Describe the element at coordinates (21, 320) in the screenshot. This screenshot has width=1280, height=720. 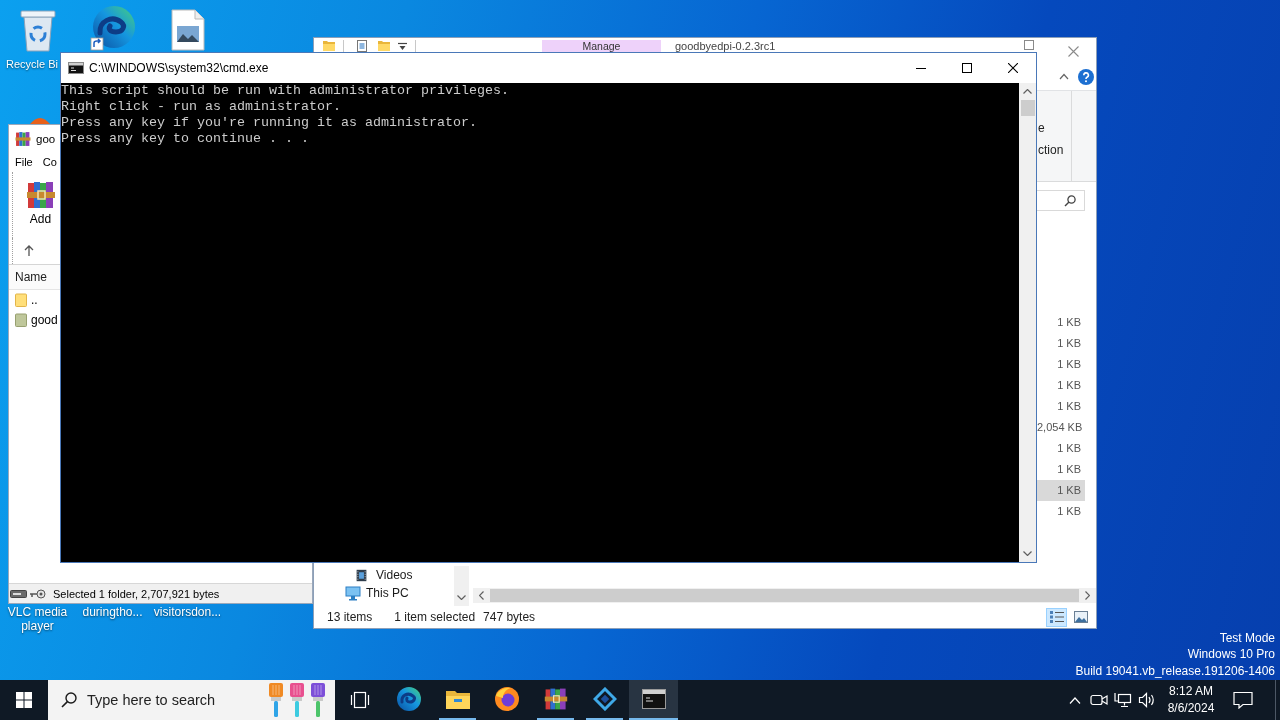
I see `archive-file-icon` at that location.